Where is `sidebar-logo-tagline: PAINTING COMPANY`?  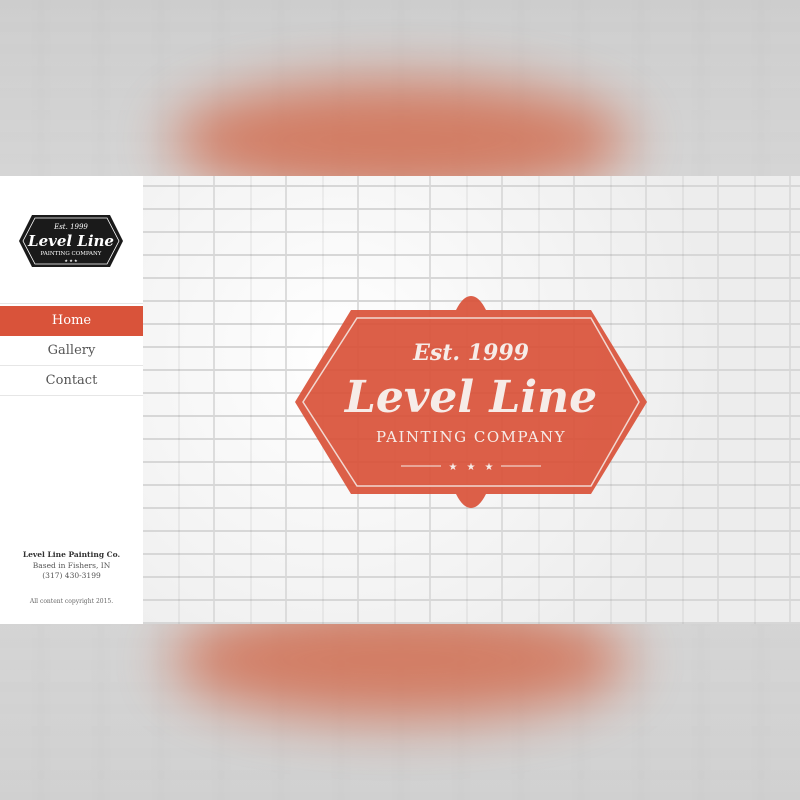
sidebar-logo-tagline: PAINTING COMPANY is located at coordinates (71, 254).